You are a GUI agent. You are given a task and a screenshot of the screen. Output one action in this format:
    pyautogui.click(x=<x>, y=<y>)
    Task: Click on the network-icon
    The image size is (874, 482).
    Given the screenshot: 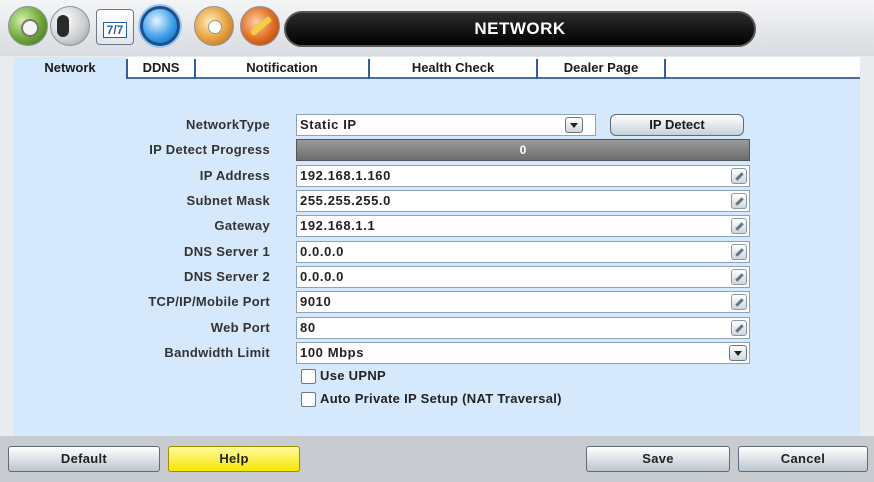 What is the action you would take?
    pyautogui.click(x=160, y=26)
    